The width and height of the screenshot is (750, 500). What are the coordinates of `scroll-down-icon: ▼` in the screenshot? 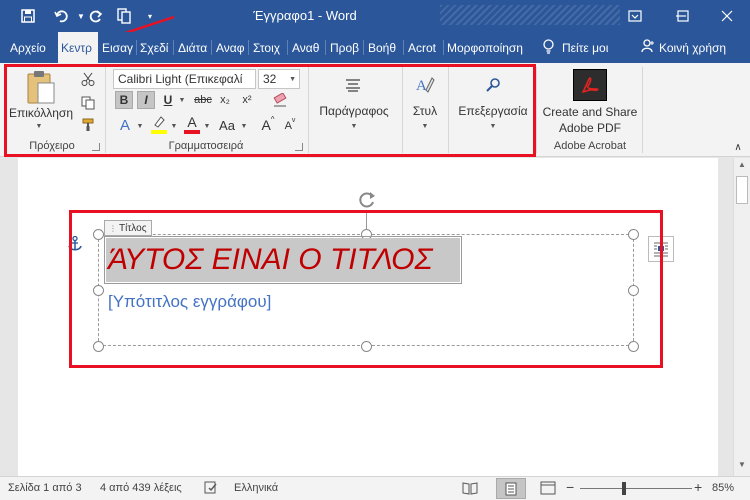 It's located at (742, 466).